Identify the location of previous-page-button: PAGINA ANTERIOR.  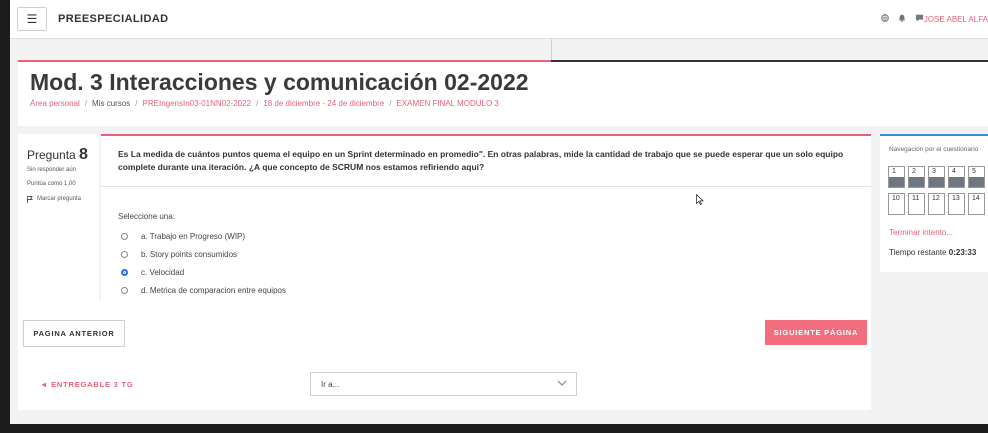
(74, 333).